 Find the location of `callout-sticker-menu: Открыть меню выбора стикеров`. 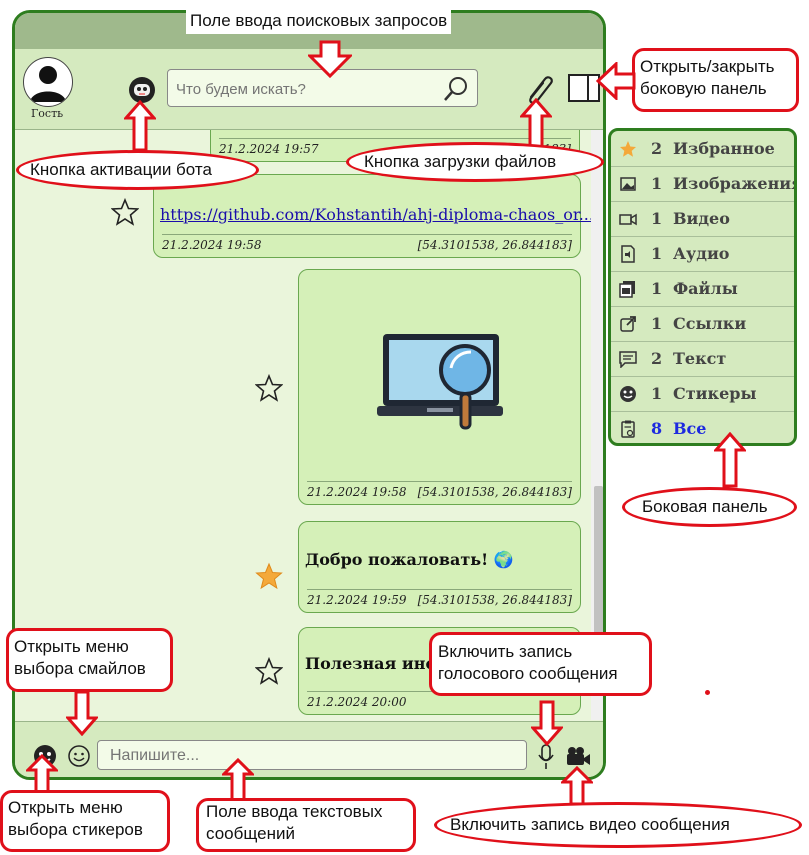

callout-sticker-menu: Открыть меню выбора стикеров is located at coordinates (75, 819).